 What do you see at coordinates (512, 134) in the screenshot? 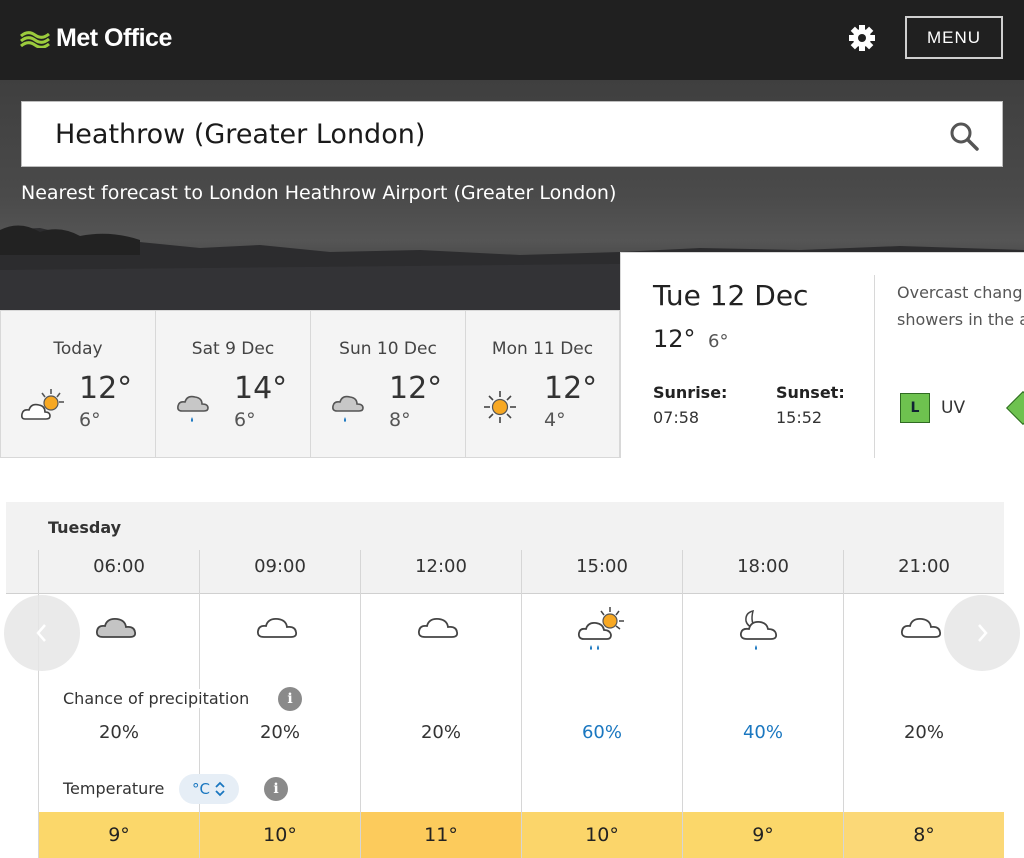
I see `location-search-input: Heathrow (Greater London)` at bounding box center [512, 134].